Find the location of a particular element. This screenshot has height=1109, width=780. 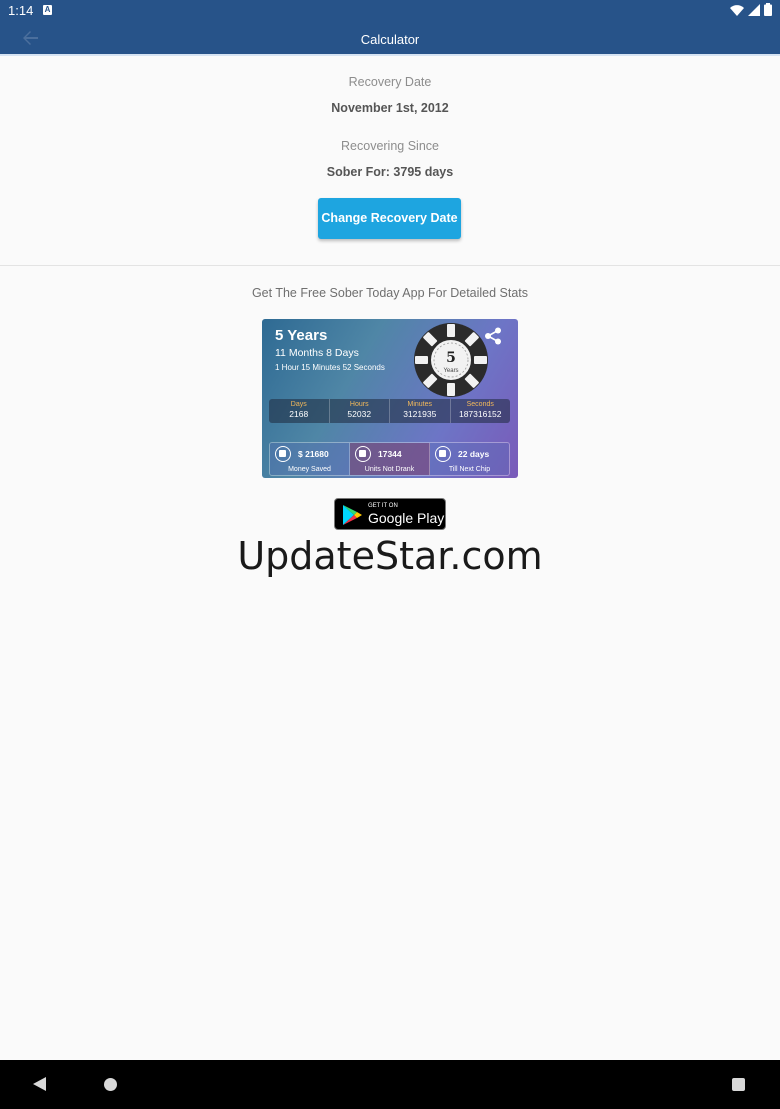

poker-chip-icon: 5 Years is located at coordinates (451, 360).